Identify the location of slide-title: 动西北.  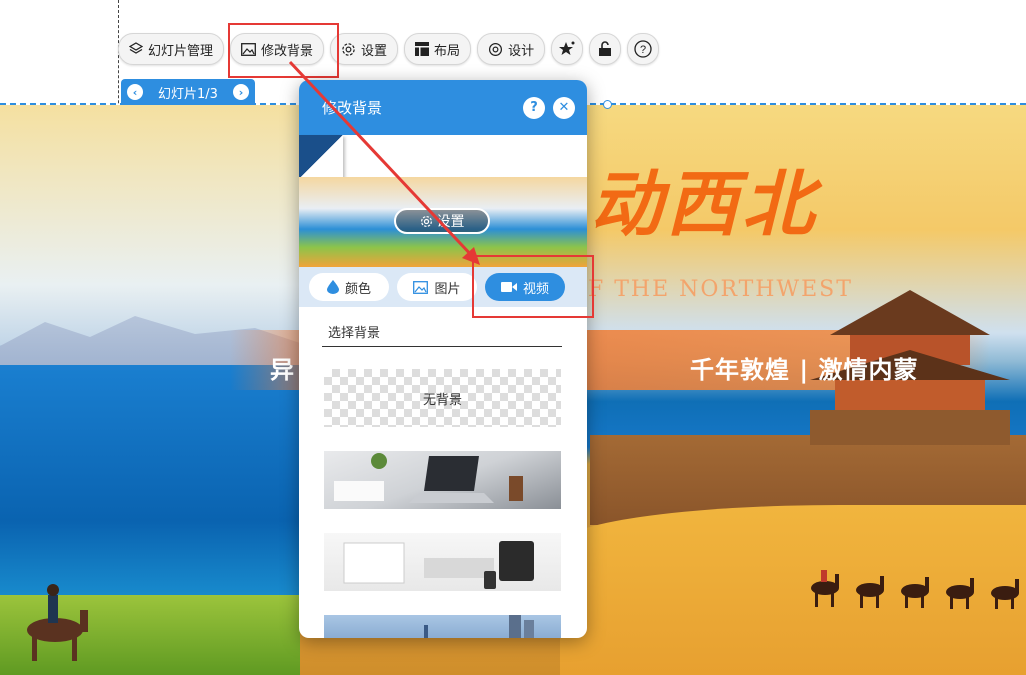
(704, 197).